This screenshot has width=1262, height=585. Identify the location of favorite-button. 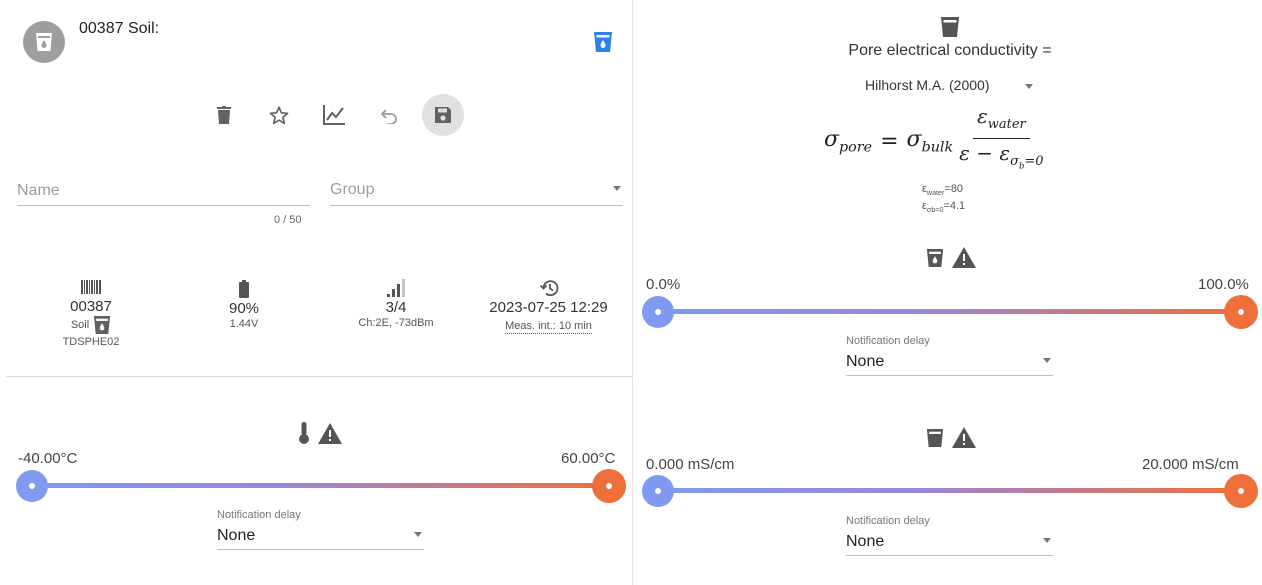
(278, 115).